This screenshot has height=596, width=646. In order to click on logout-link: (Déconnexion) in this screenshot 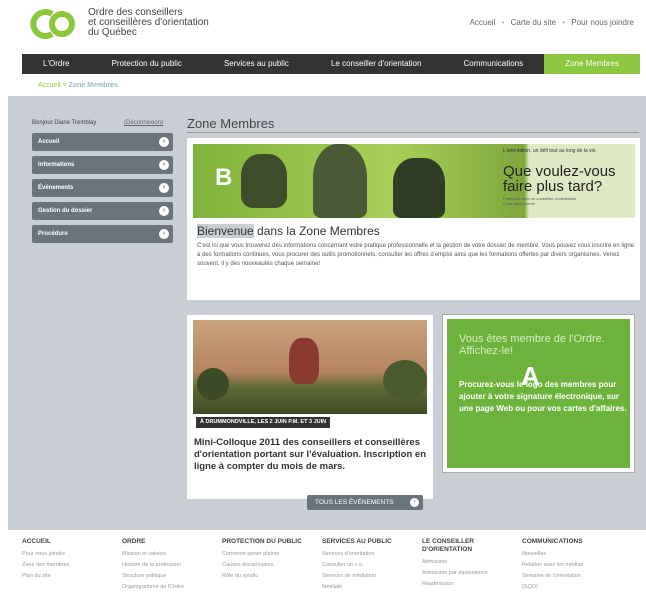, I will do `click(143, 123)`.